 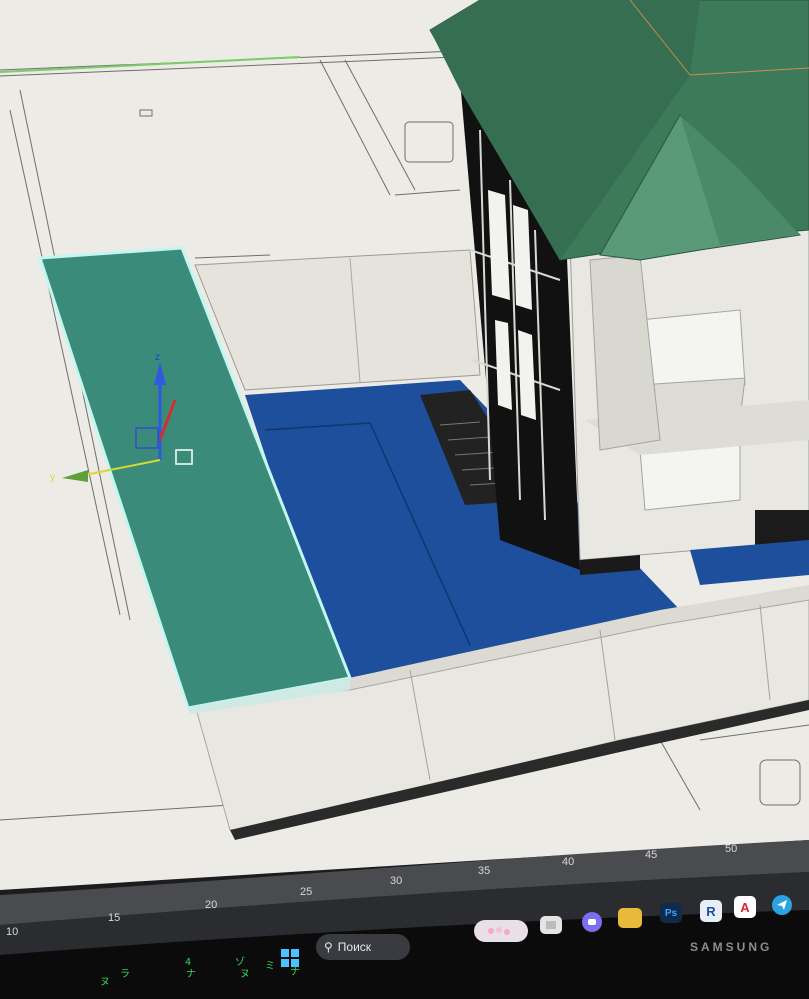 I want to click on widgets-icon, so click(x=551, y=925).